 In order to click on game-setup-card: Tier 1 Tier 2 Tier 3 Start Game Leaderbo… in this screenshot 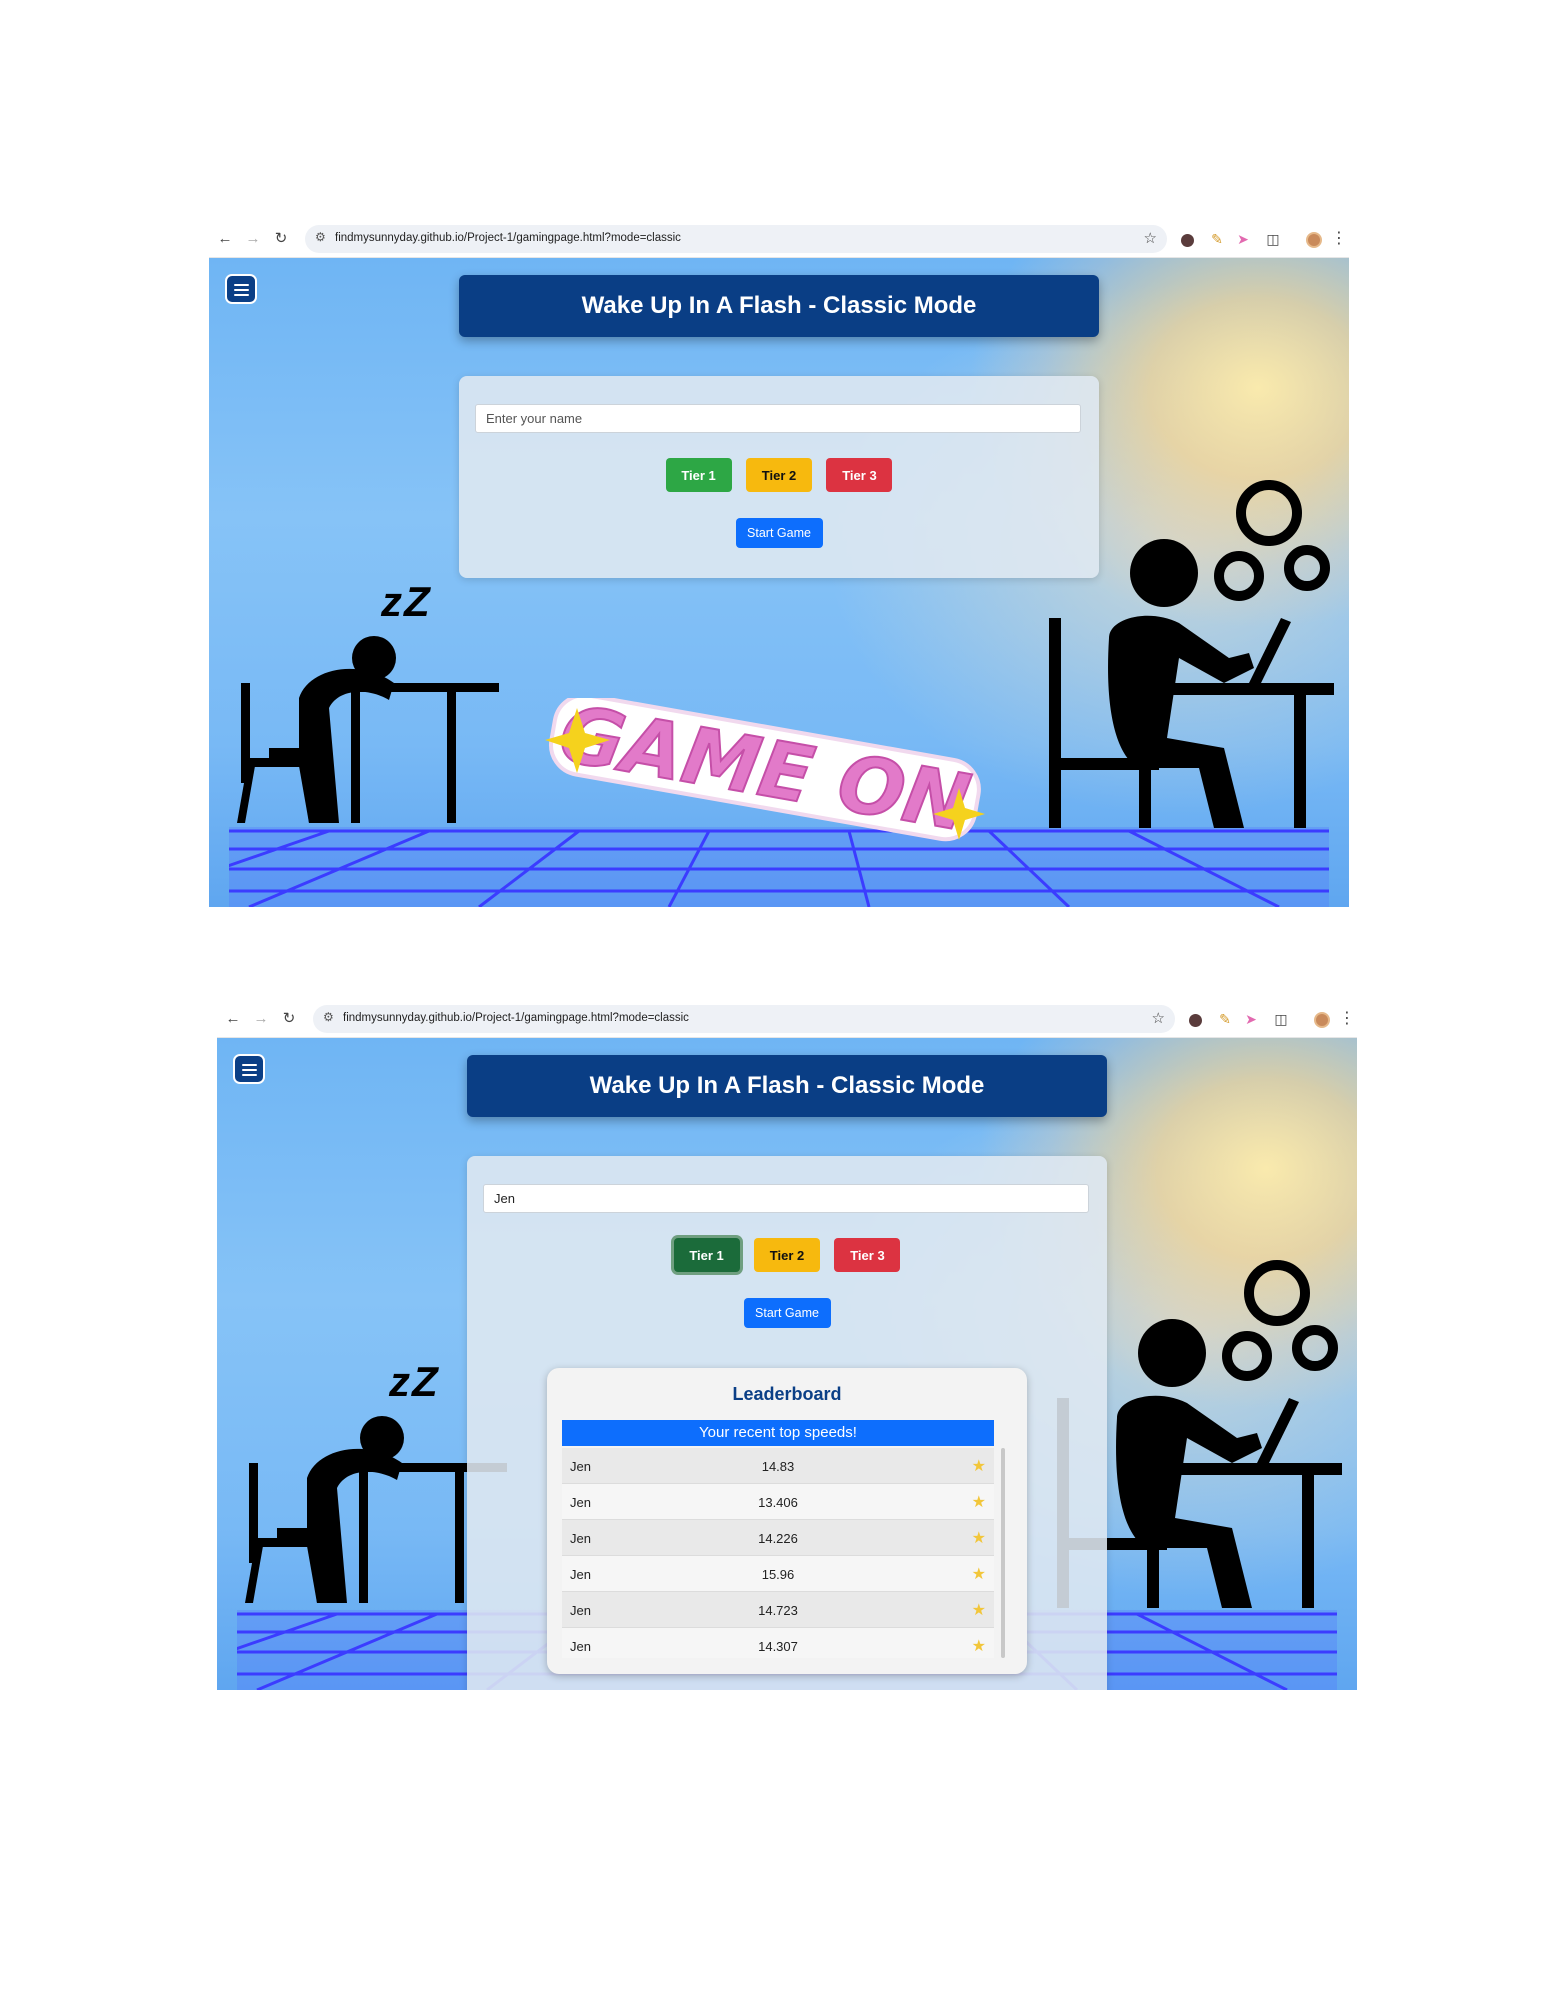, I will do `click(787, 1423)`.